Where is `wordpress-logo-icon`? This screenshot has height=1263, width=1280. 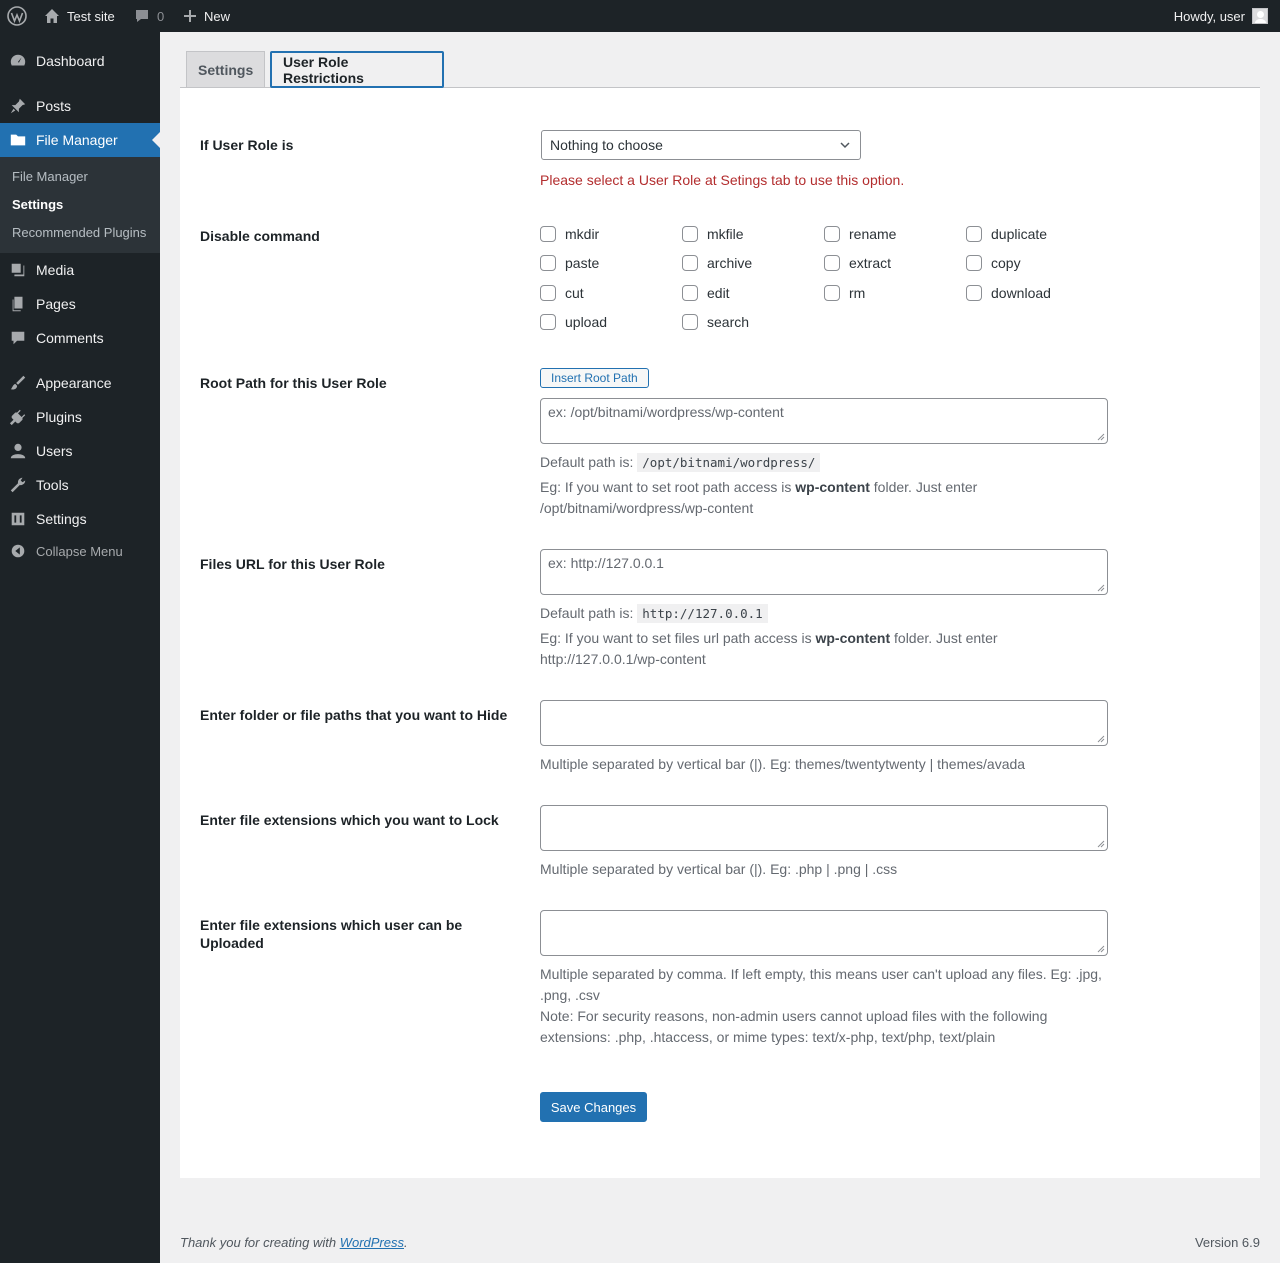 wordpress-logo-icon is located at coordinates (17, 16).